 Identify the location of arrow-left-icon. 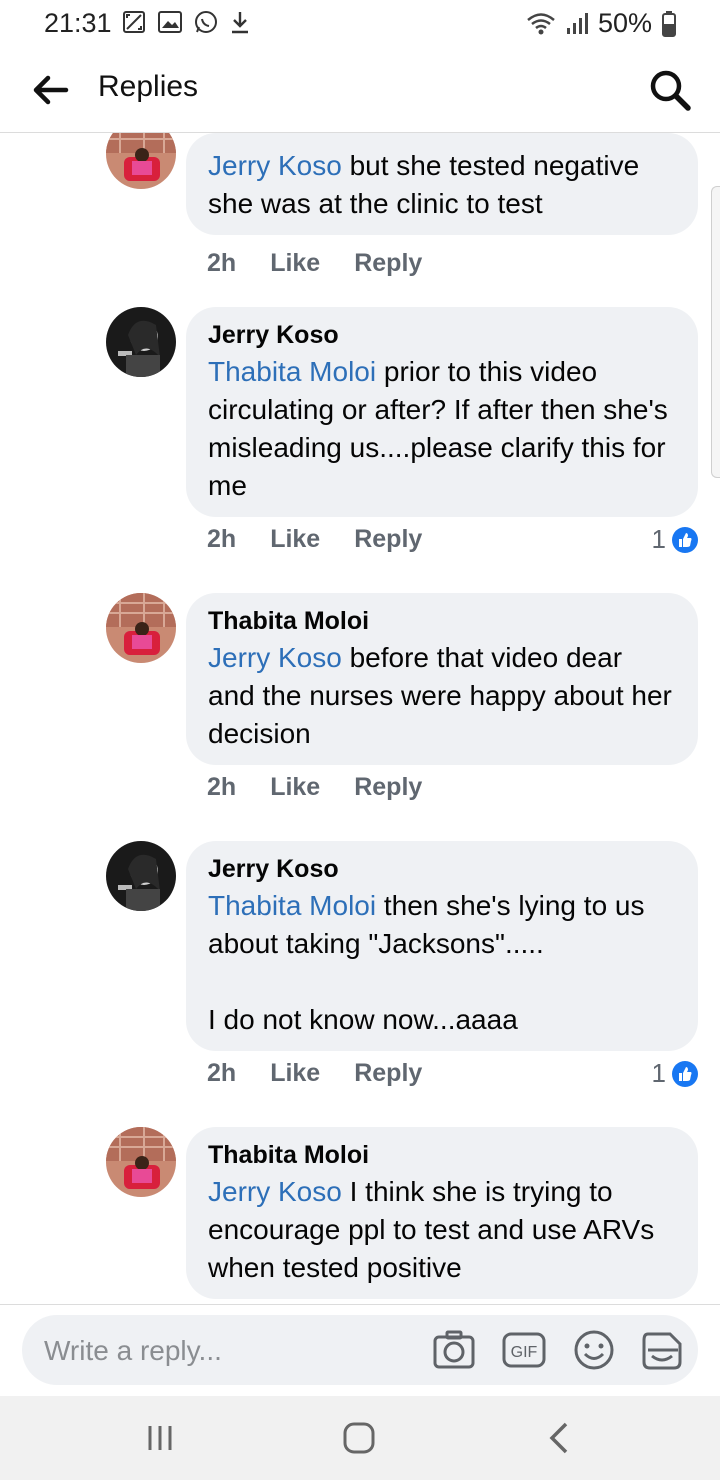
(50, 90).